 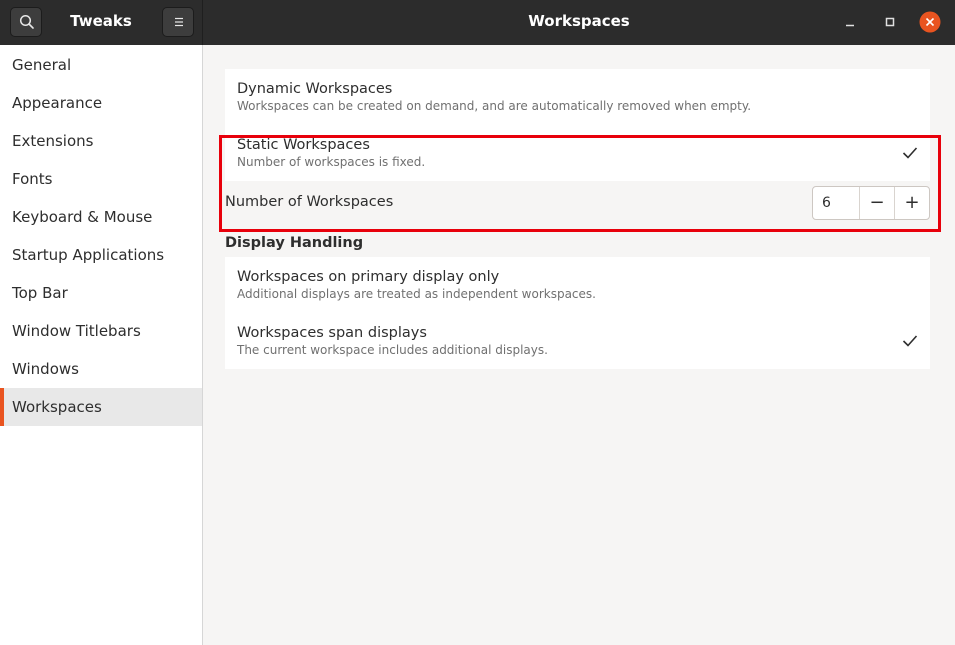 I want to click on maximize-icon, so click(x=890, y=22).